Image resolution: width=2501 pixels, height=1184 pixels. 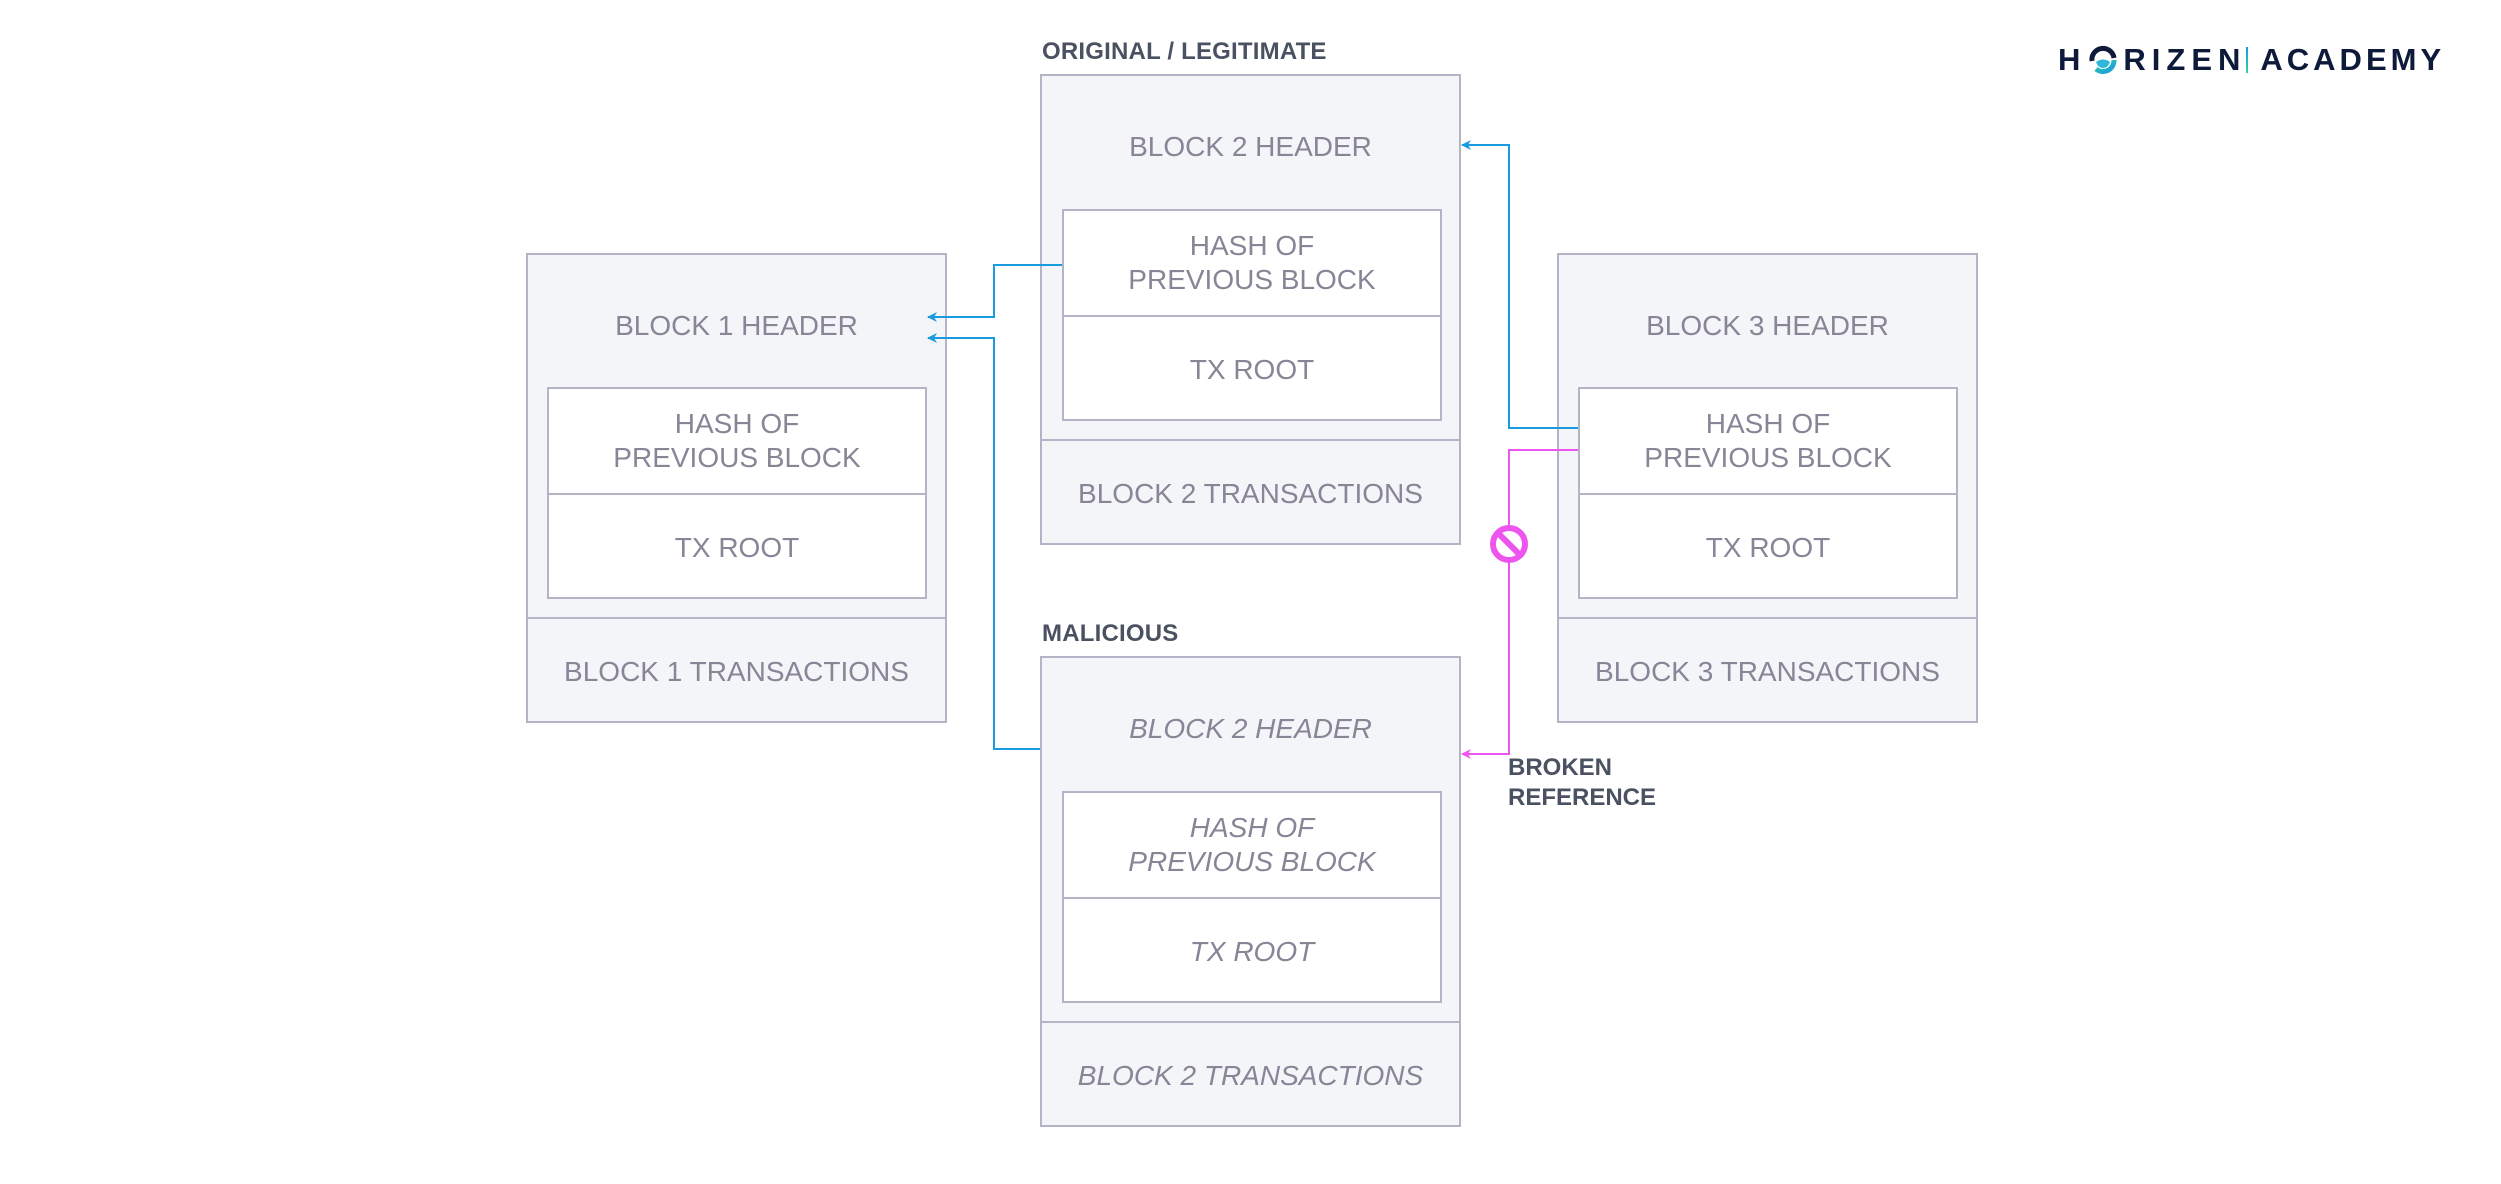 What do you see at coordinates (1252, 449) in the screenshot?
I see `reference-links` at bounding box center [1252, 449].